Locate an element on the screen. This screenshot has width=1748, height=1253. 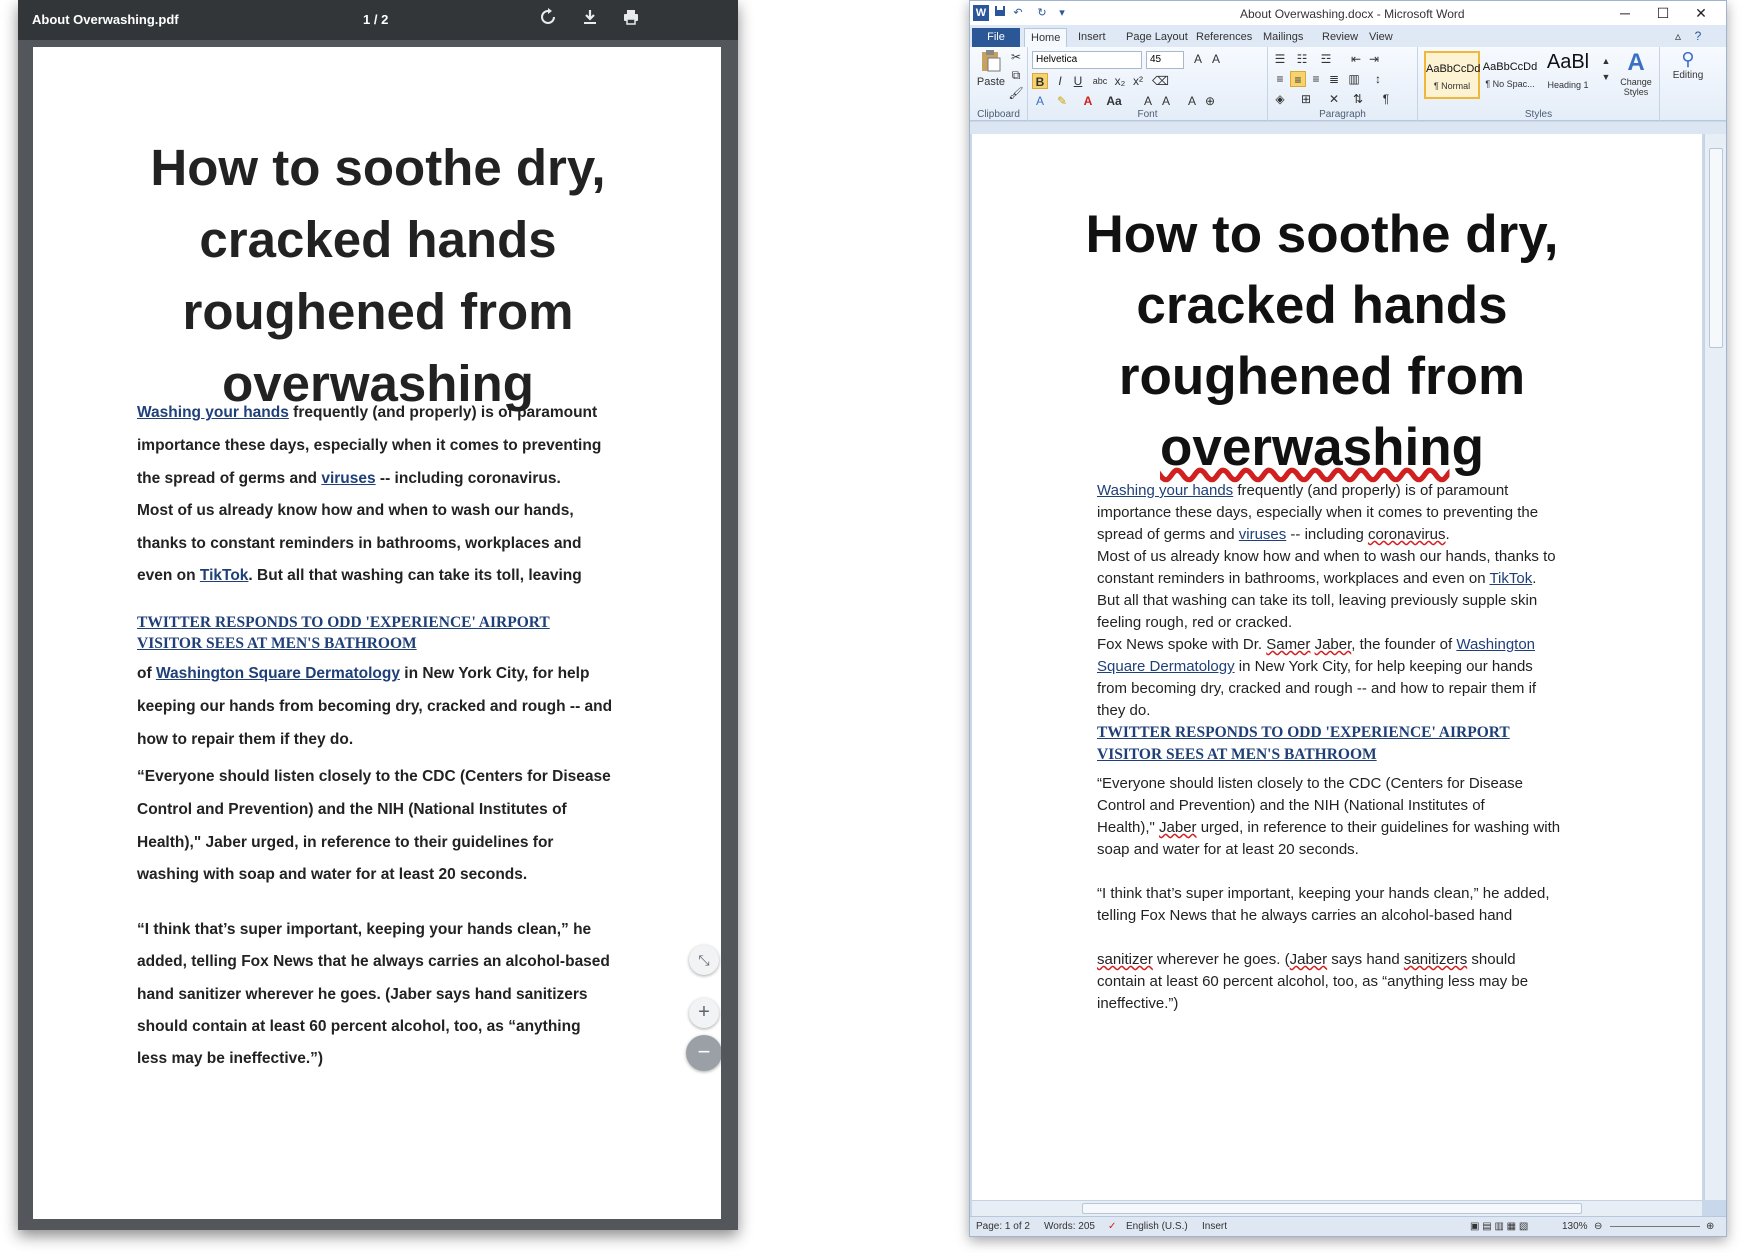
superscript-icon: x² is located at coordinates (1138, 81).